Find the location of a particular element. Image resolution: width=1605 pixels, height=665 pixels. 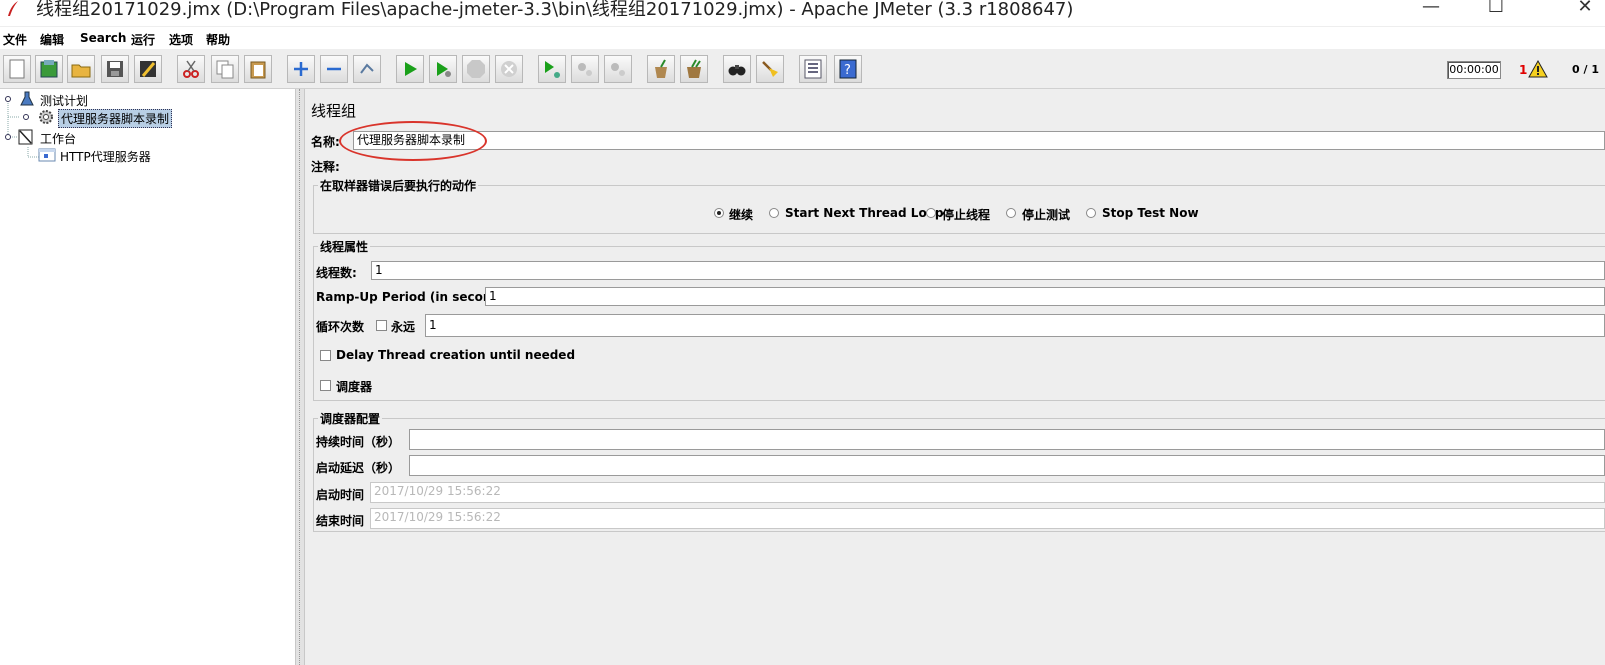

start-icon is located at coordinates (411, 69).